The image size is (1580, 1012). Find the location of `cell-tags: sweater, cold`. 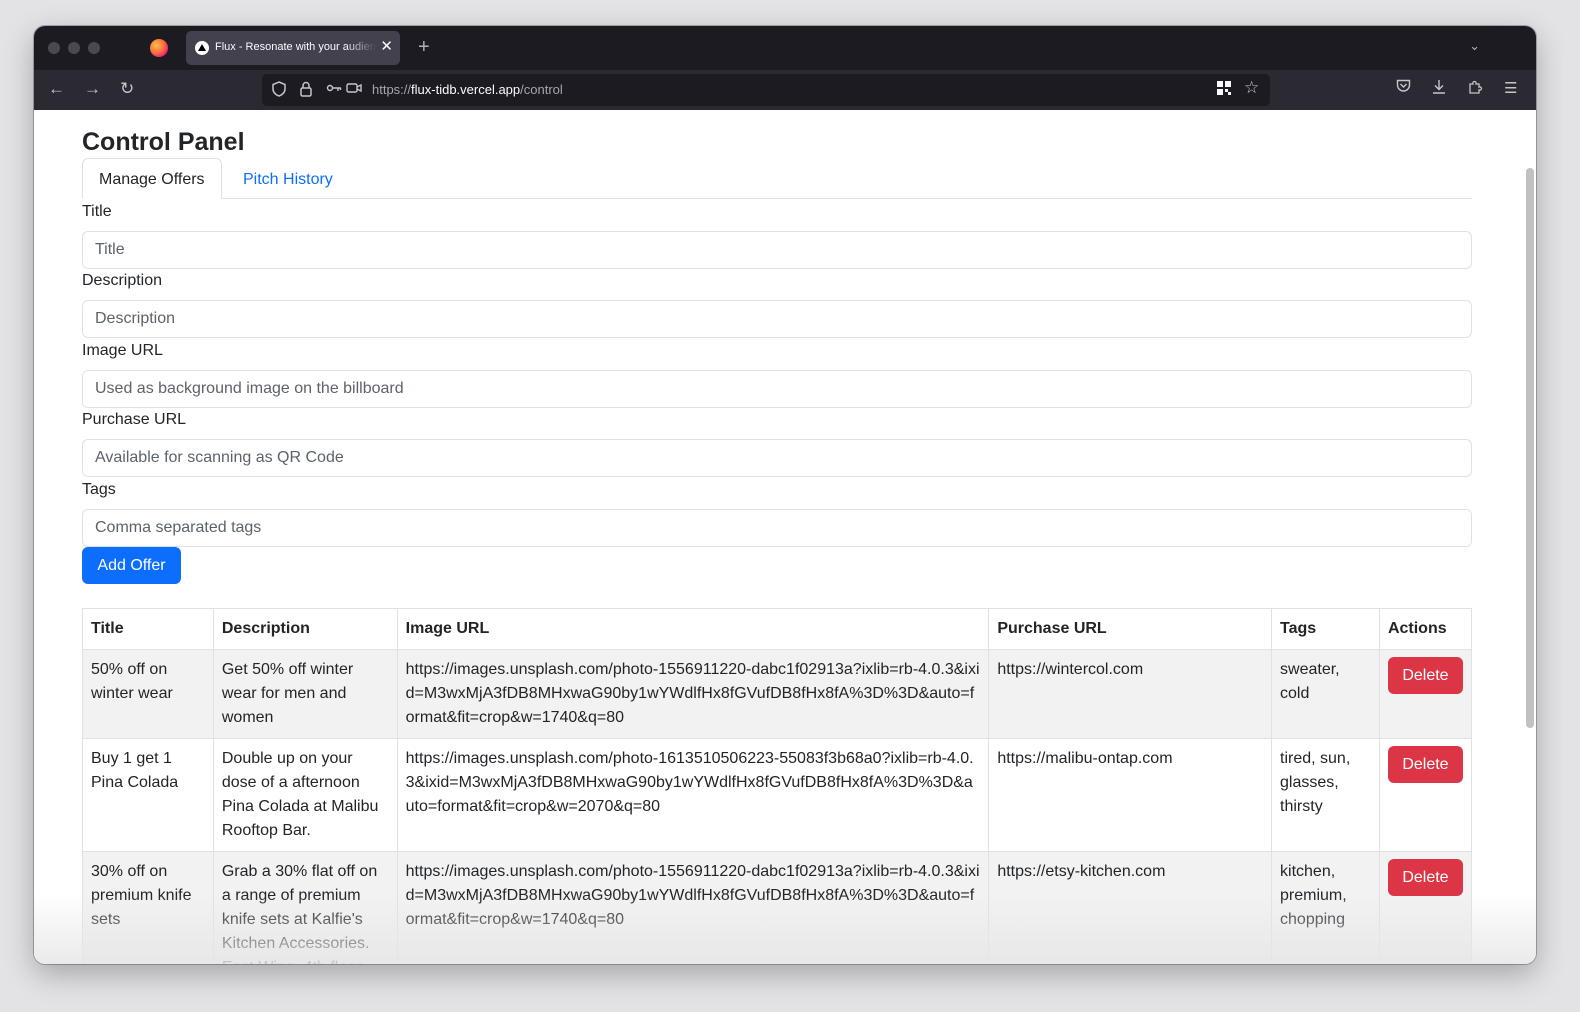

cell-tags: sweater, cold is located at coordinates (1325, 694).